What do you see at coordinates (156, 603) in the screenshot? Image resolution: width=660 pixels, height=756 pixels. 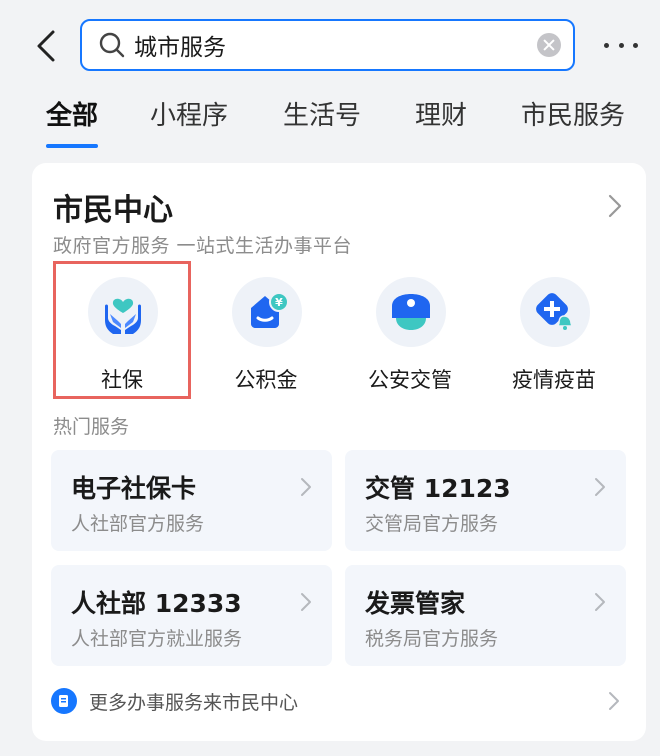 I see `tile-title: 人社部 12333` at bounding box center [156, 603].